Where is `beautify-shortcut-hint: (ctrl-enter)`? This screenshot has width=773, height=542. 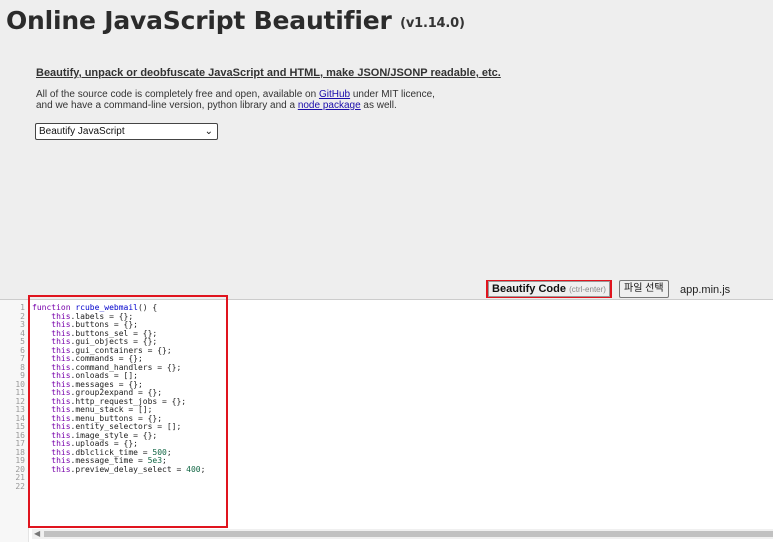 beautify-shortcut-hint: (ctrl-enter) is located at coordinates (587, 289).